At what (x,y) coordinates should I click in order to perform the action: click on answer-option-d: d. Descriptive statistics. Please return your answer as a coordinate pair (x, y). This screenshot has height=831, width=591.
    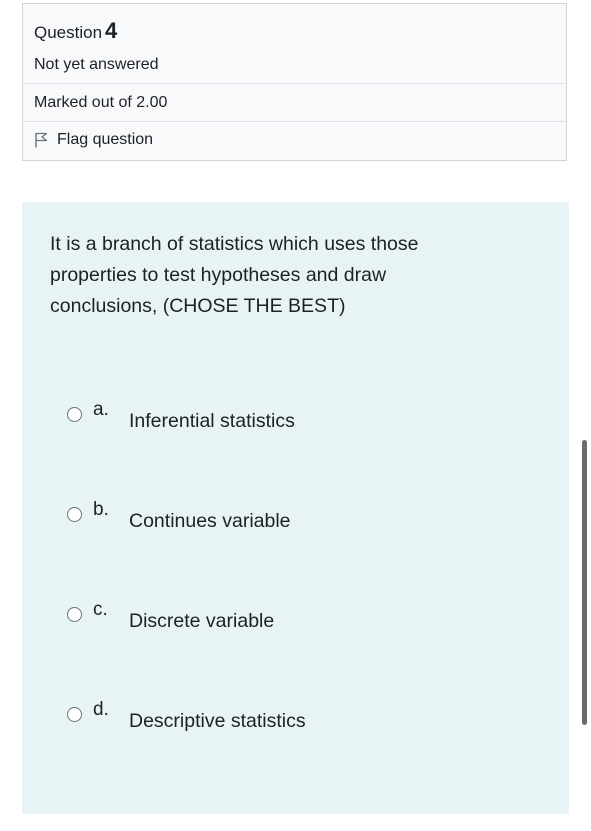
    Looking at the image, I should click on (257, 718).